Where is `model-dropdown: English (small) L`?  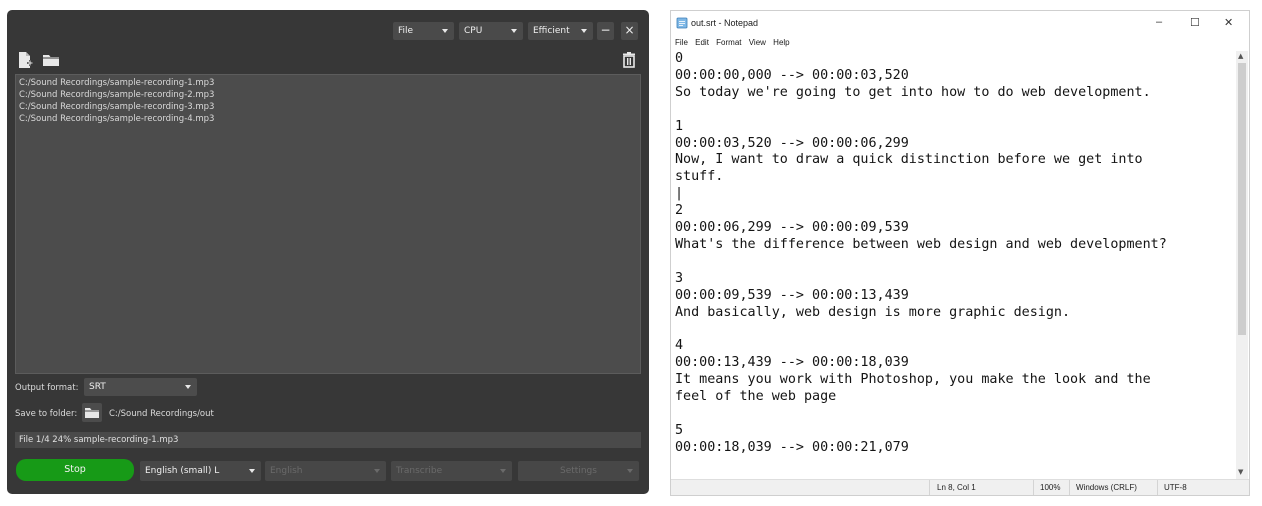 model-dropdown: English (small) L is located at coordinates (200, 471).